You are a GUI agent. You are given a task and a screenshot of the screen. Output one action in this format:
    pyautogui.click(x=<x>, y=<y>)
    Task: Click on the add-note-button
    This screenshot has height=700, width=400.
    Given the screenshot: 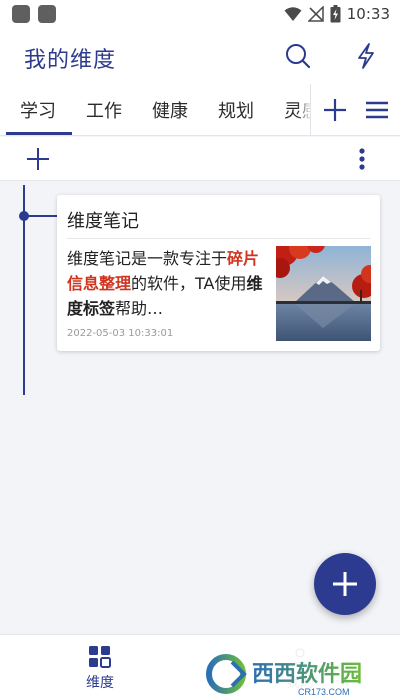 What is the action you would take?
    pyautogui.click(x=38, y=159)
    